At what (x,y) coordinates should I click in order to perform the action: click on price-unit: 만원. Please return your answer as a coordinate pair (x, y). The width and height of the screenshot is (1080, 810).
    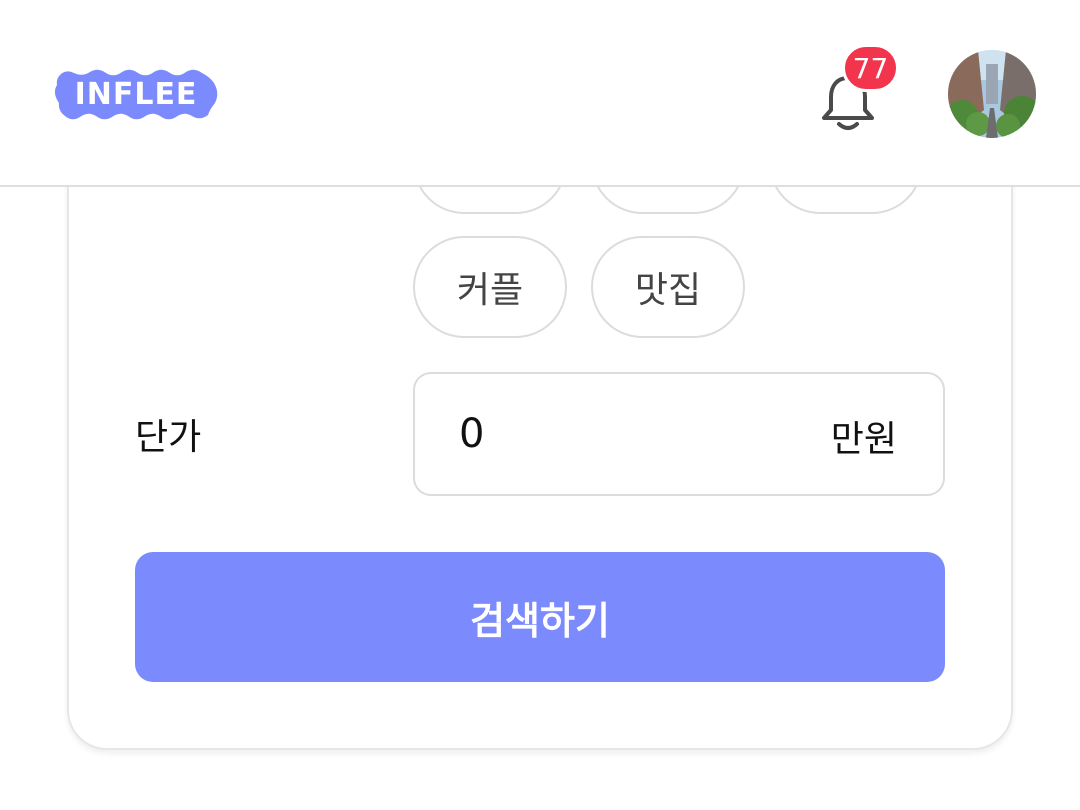
    Looking at the image, I should click on (863, 439).